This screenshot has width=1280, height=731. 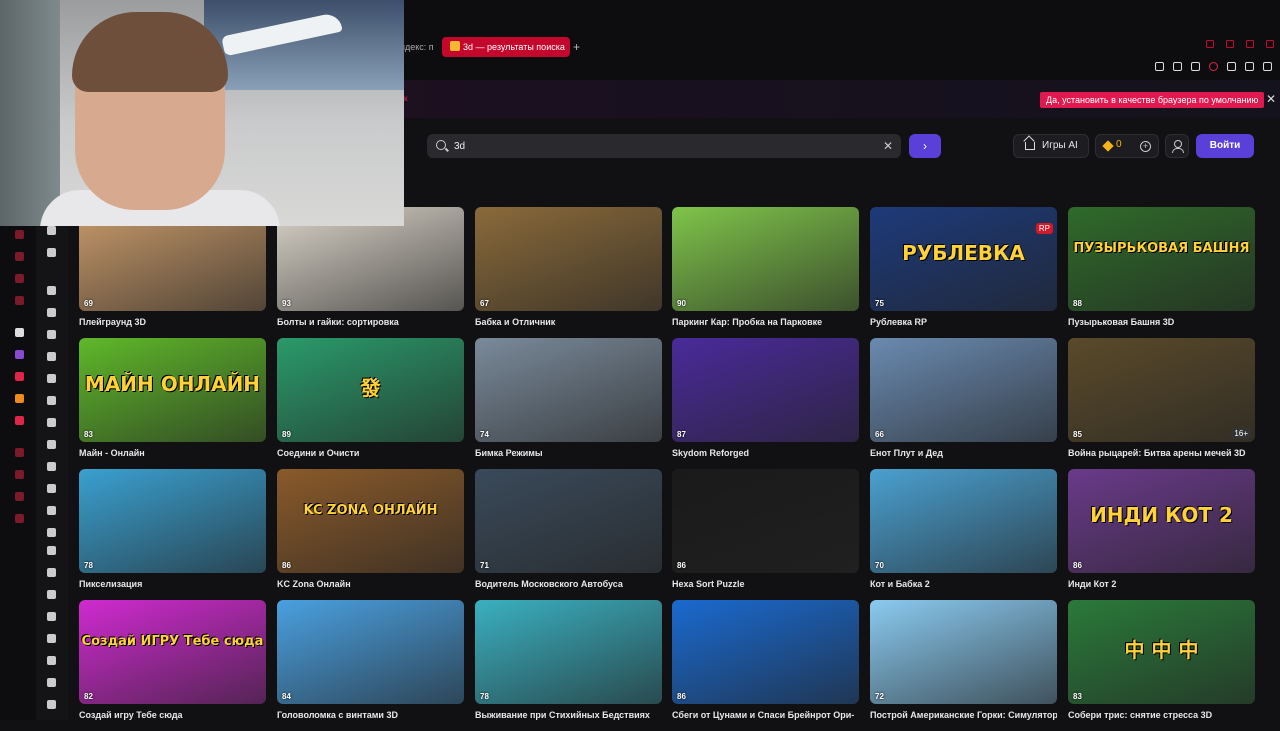 I want to click on extensions-icon, so click(x=1231, y=66).